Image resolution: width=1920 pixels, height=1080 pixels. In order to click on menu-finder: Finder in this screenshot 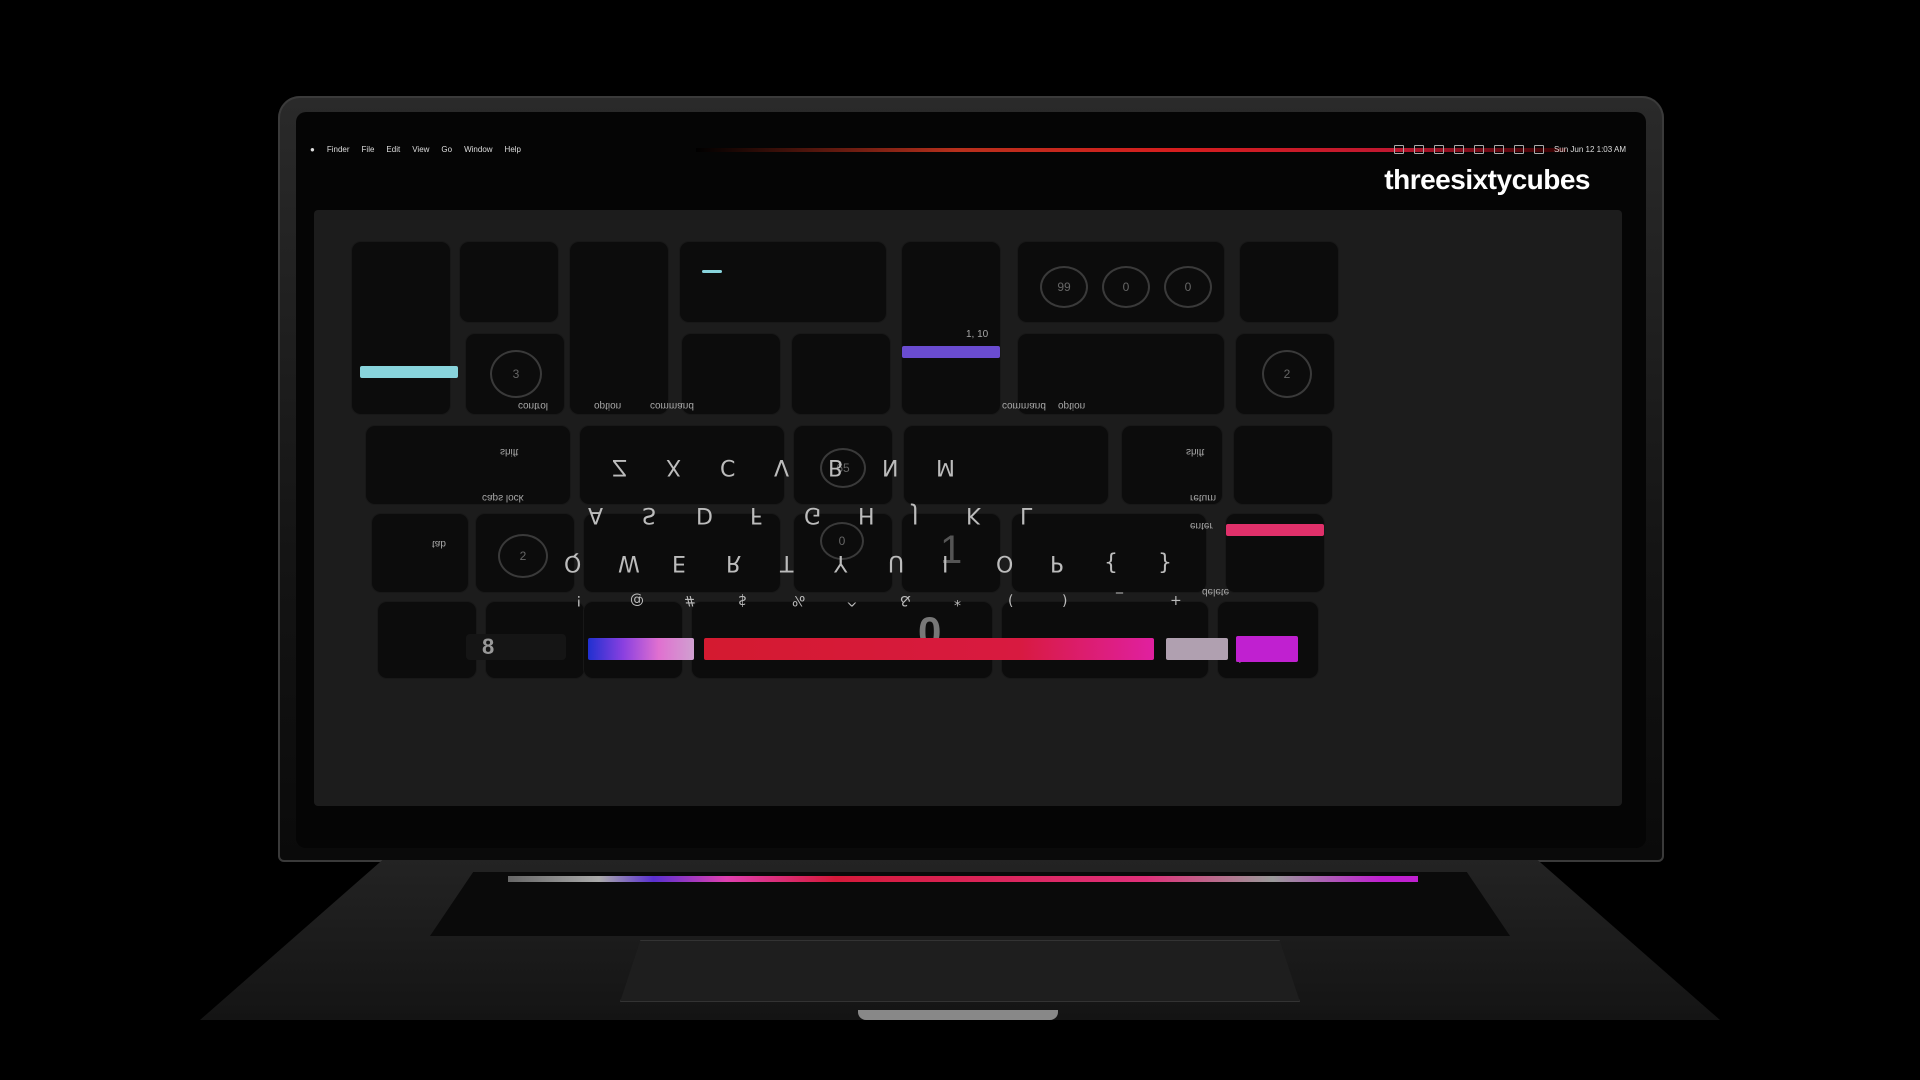, I will do `click(338, 149)`.